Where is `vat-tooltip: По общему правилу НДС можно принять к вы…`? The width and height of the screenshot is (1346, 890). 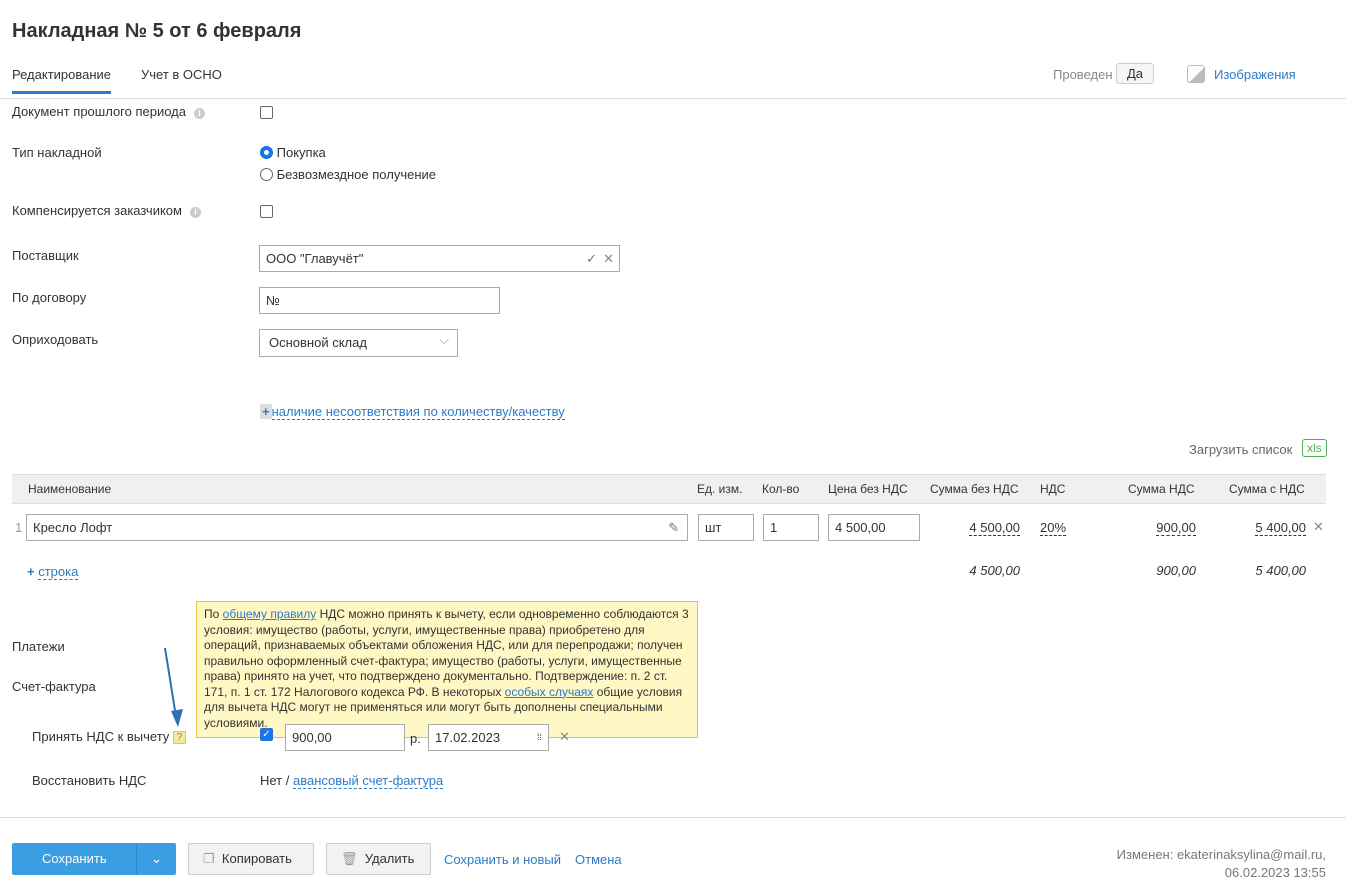
vat-tooltip: По общему правилу НДС можно принять к вы… is located at coordinates (447, 669).